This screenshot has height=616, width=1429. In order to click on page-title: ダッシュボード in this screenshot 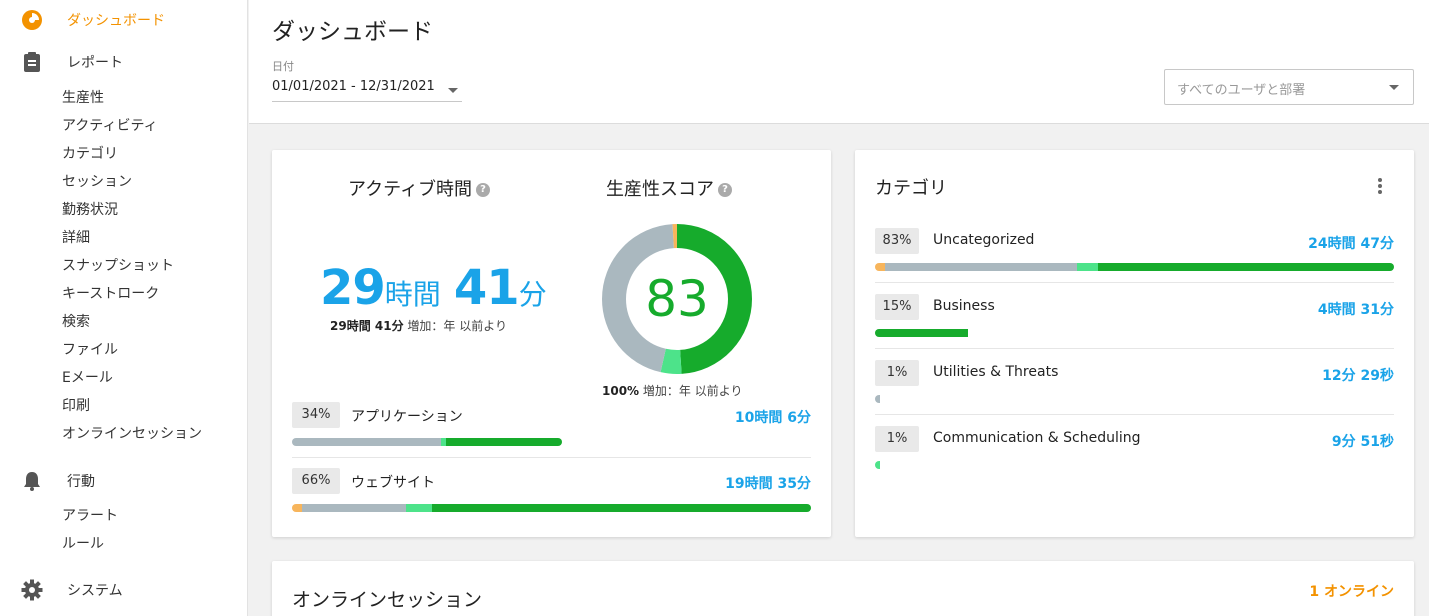, I will do `click(352, 32)`.